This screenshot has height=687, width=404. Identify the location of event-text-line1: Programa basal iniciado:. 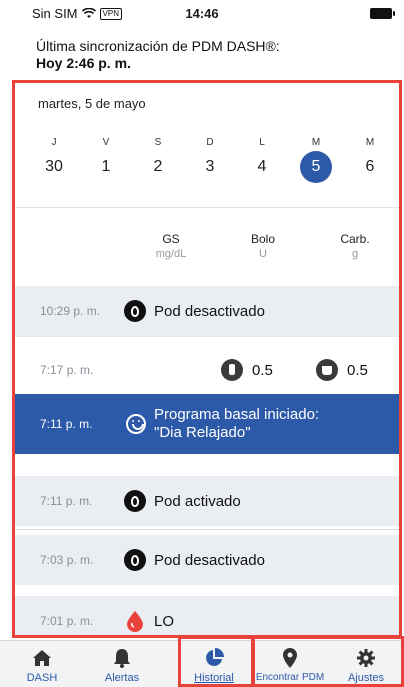
(237, 414).